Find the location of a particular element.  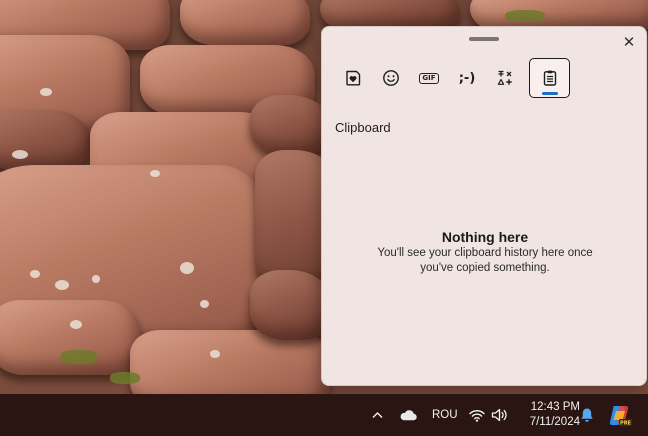

tab-kaomoji: ;-) is located at coordinates (467, 78).